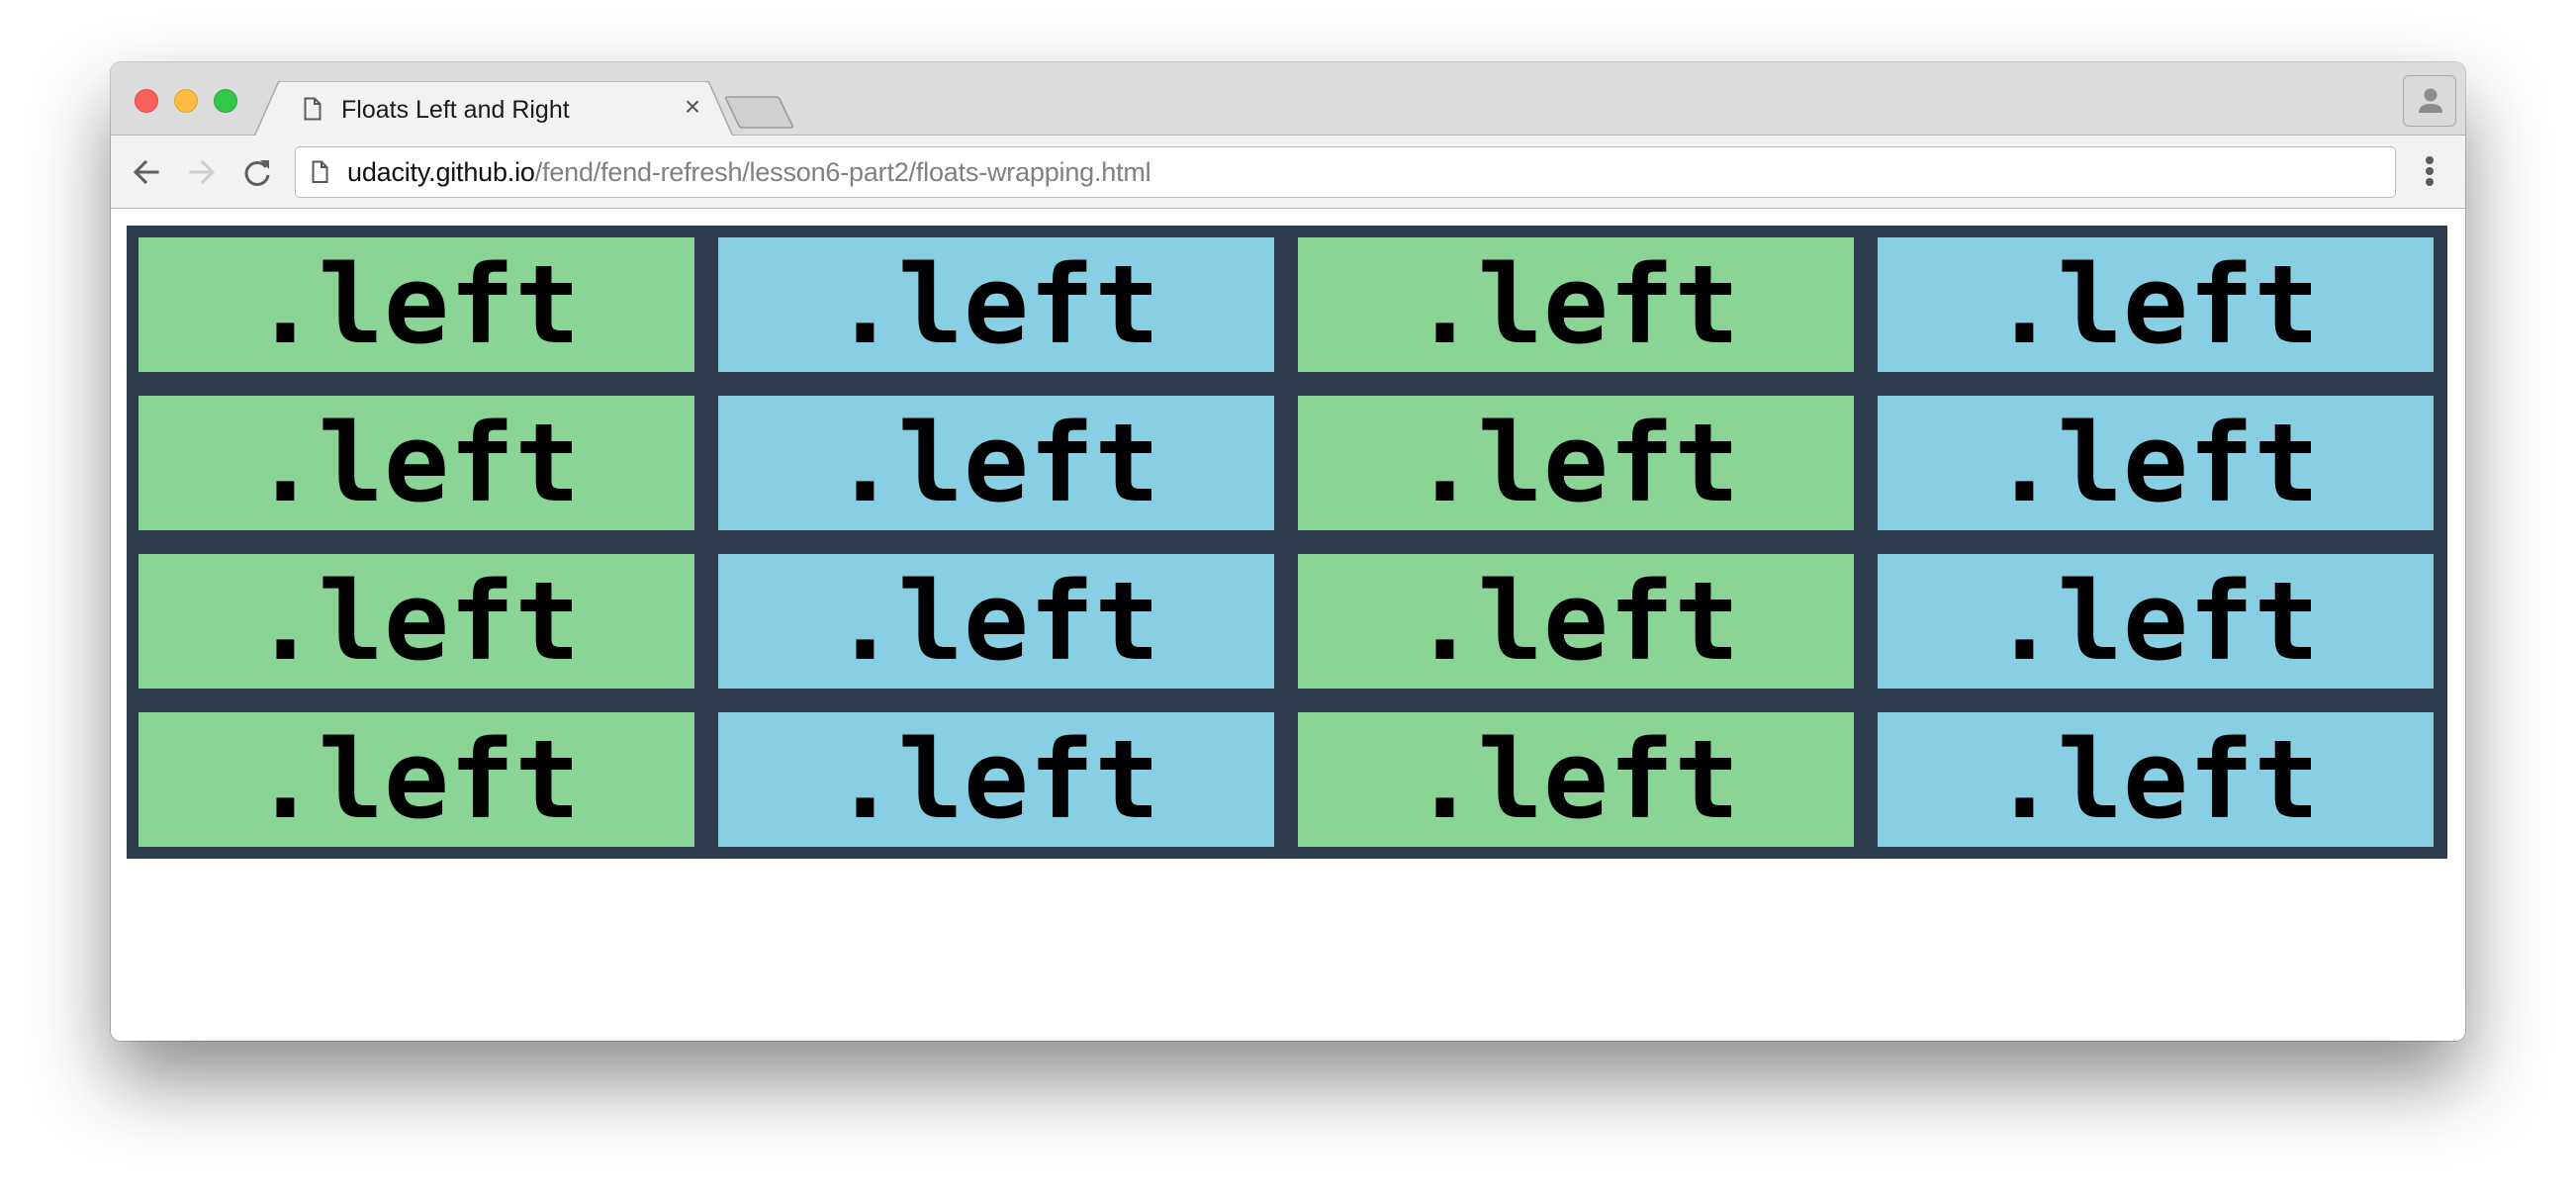 This screenshot has width=2576, height=1199. I want to click on arrow-left-icon, so click(147, 172).